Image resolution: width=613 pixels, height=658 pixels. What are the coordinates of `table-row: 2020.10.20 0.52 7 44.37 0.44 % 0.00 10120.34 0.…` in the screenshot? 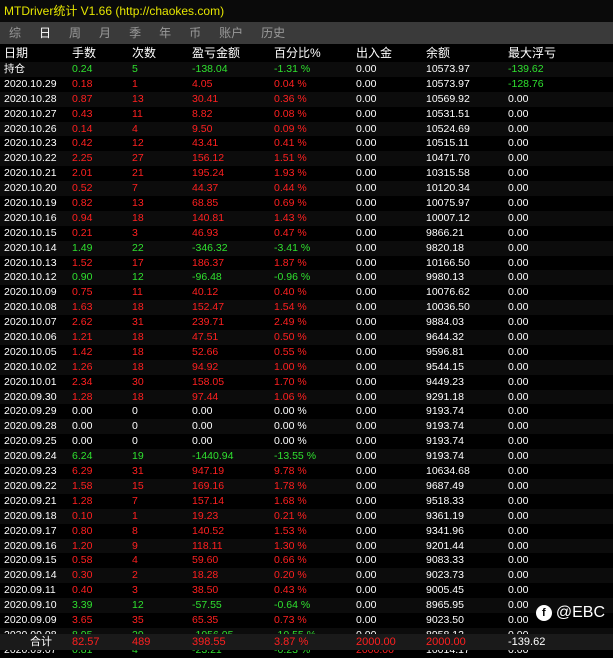 It's located at (306, 189).